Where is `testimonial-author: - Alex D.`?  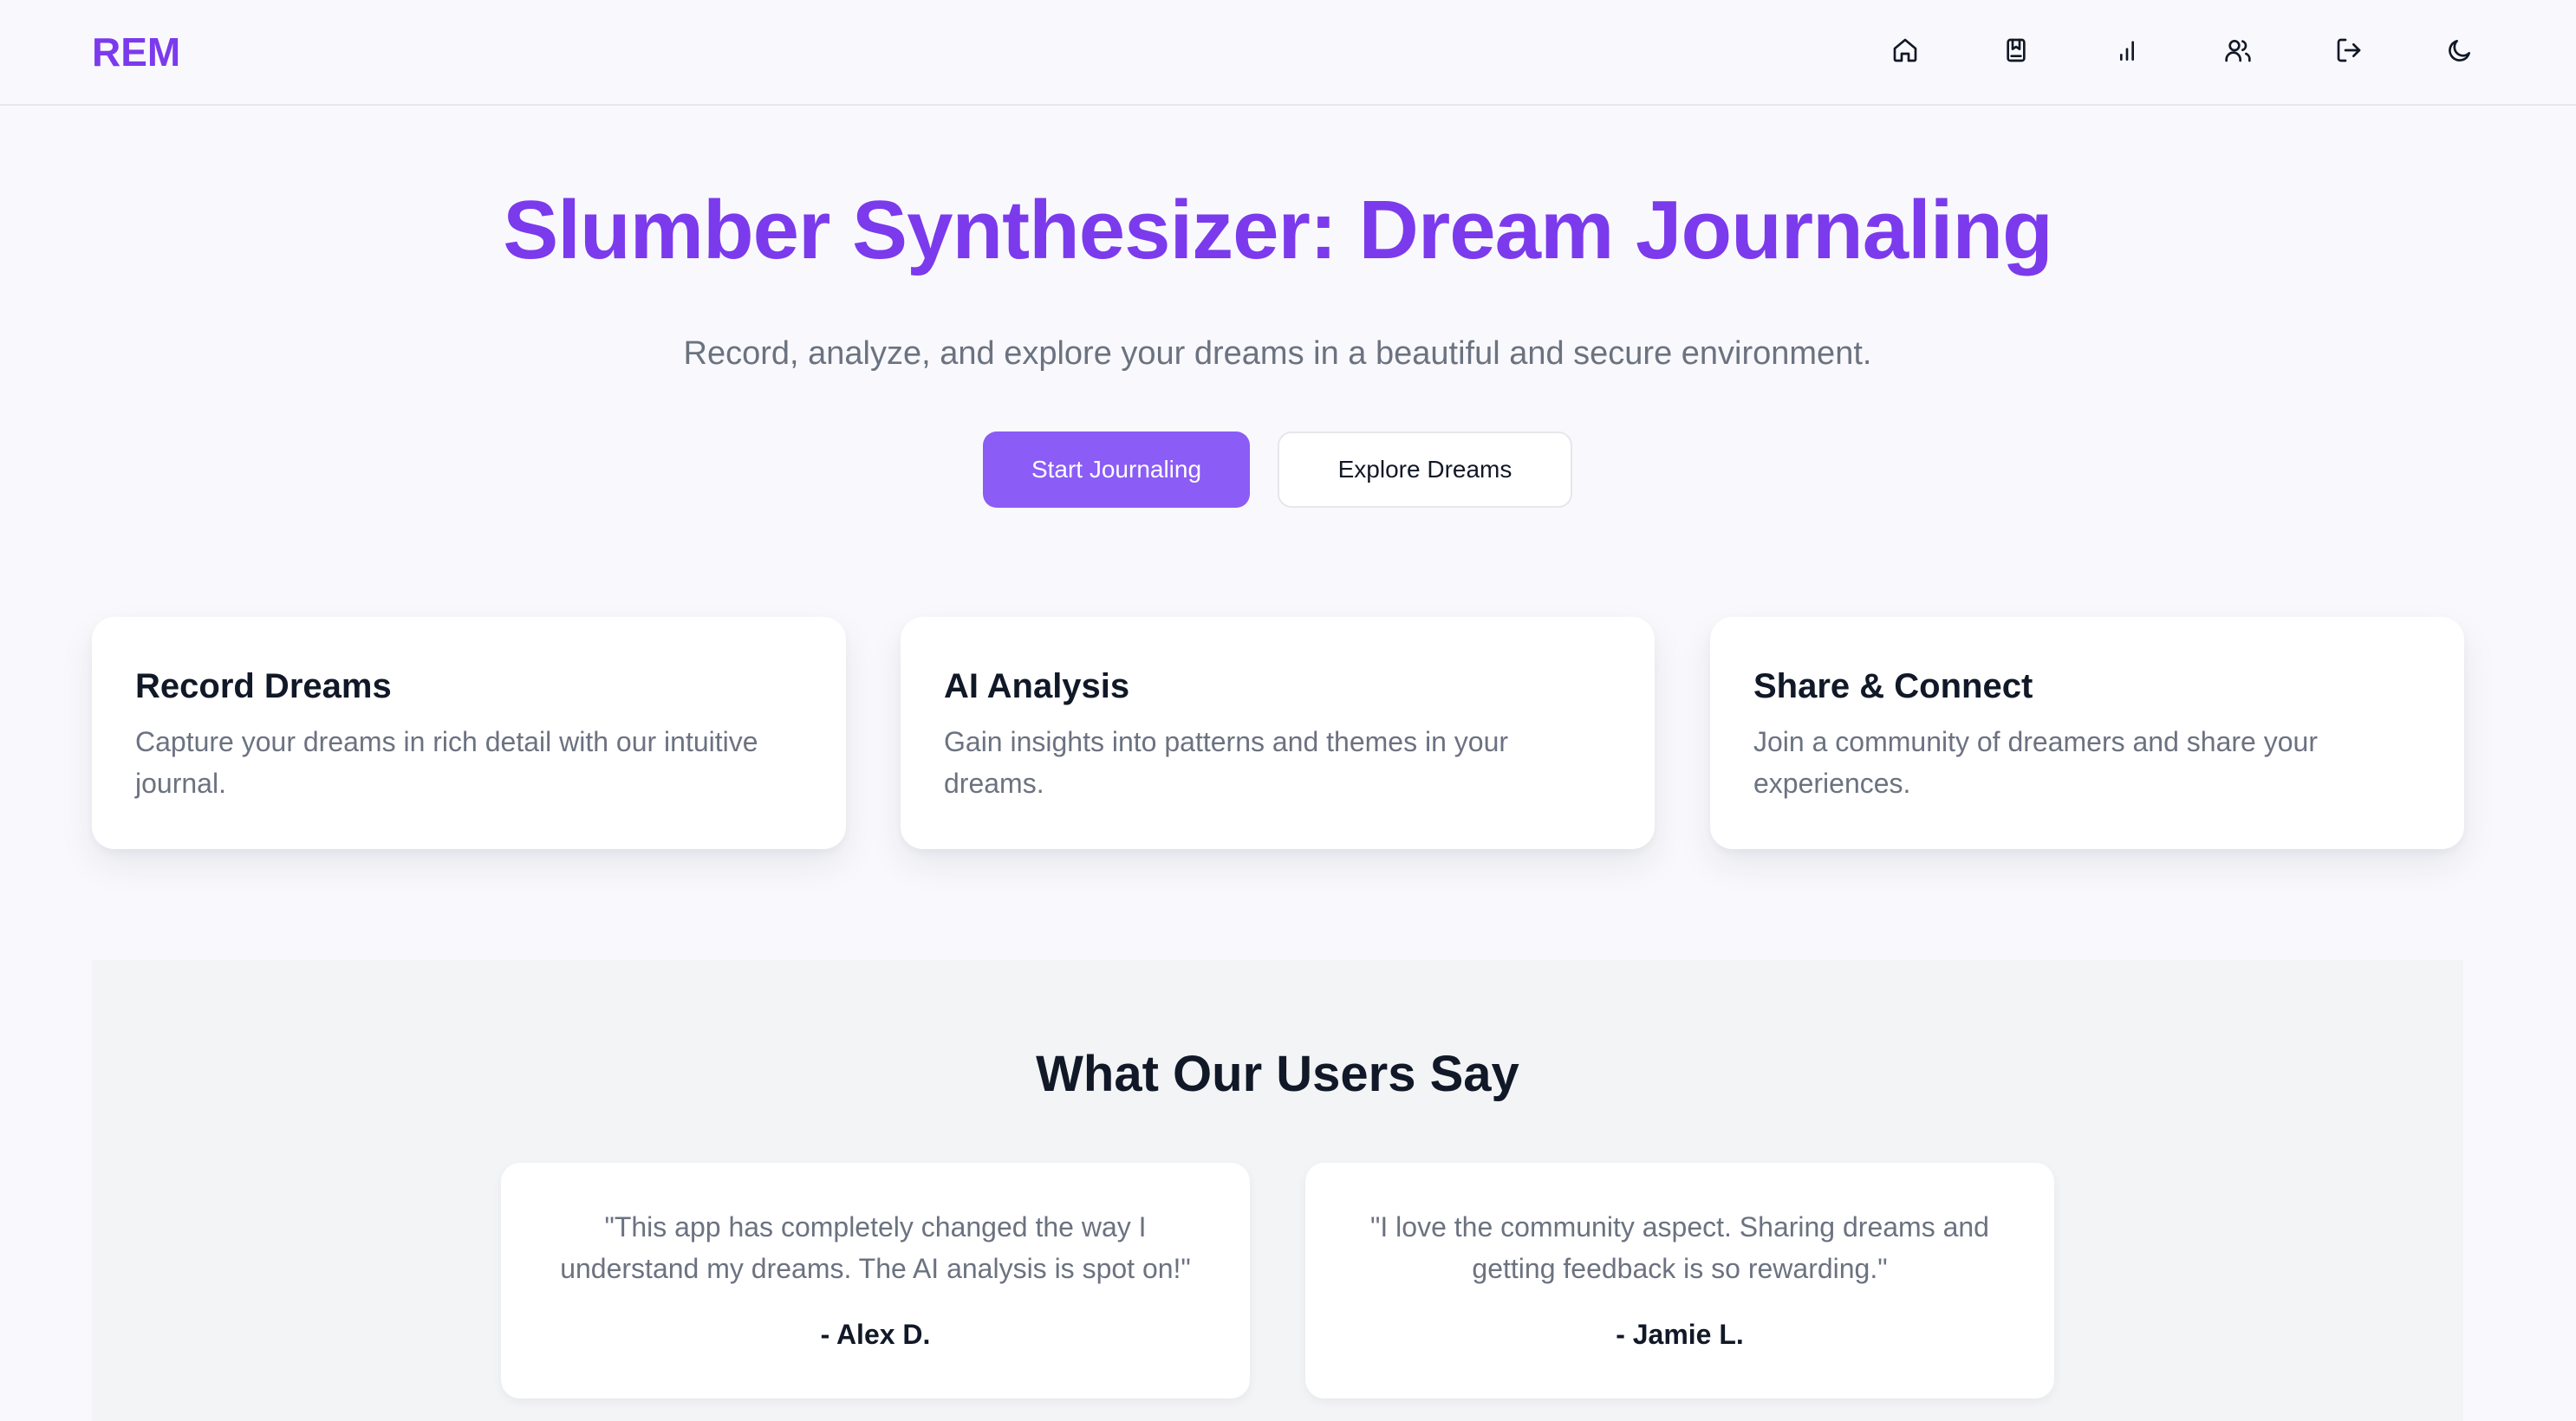
testimonial-author: - Alex D. is located at coordinates (875, 1334).